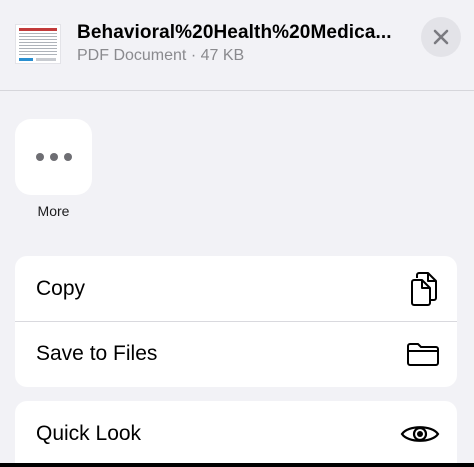  I want to click on eye-icon, so click(420, 434).